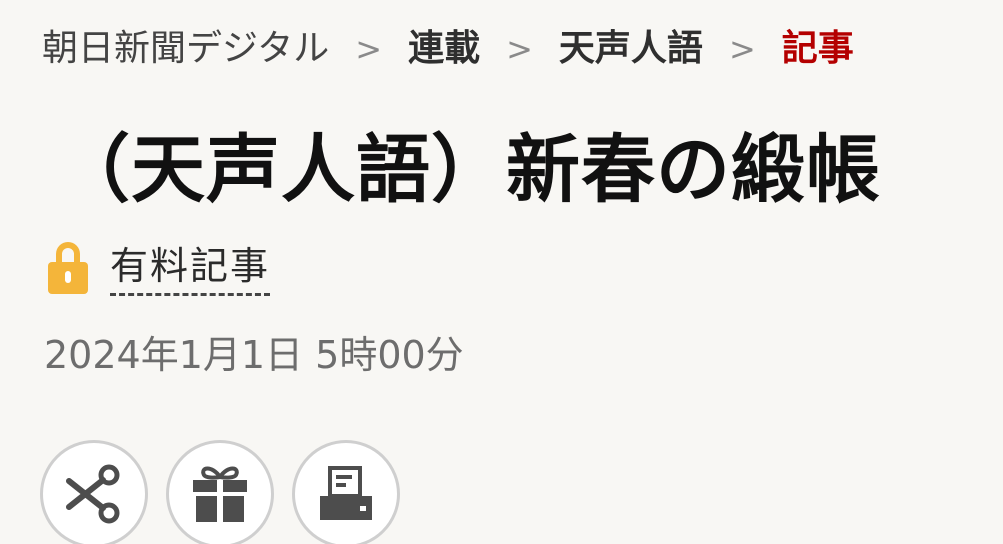 The height and width of the screenshot is (544, 1003). I want to click on breadcrumb-home-link: 朝日新聞デジタル, so click(185, 49).